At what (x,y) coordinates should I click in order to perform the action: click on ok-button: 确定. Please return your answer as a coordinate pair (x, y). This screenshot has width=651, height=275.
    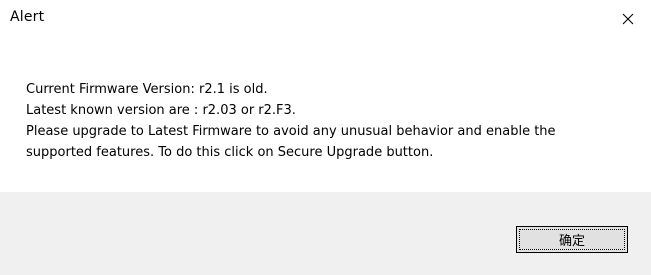
    Looking at the image, I should click on (572, 239).